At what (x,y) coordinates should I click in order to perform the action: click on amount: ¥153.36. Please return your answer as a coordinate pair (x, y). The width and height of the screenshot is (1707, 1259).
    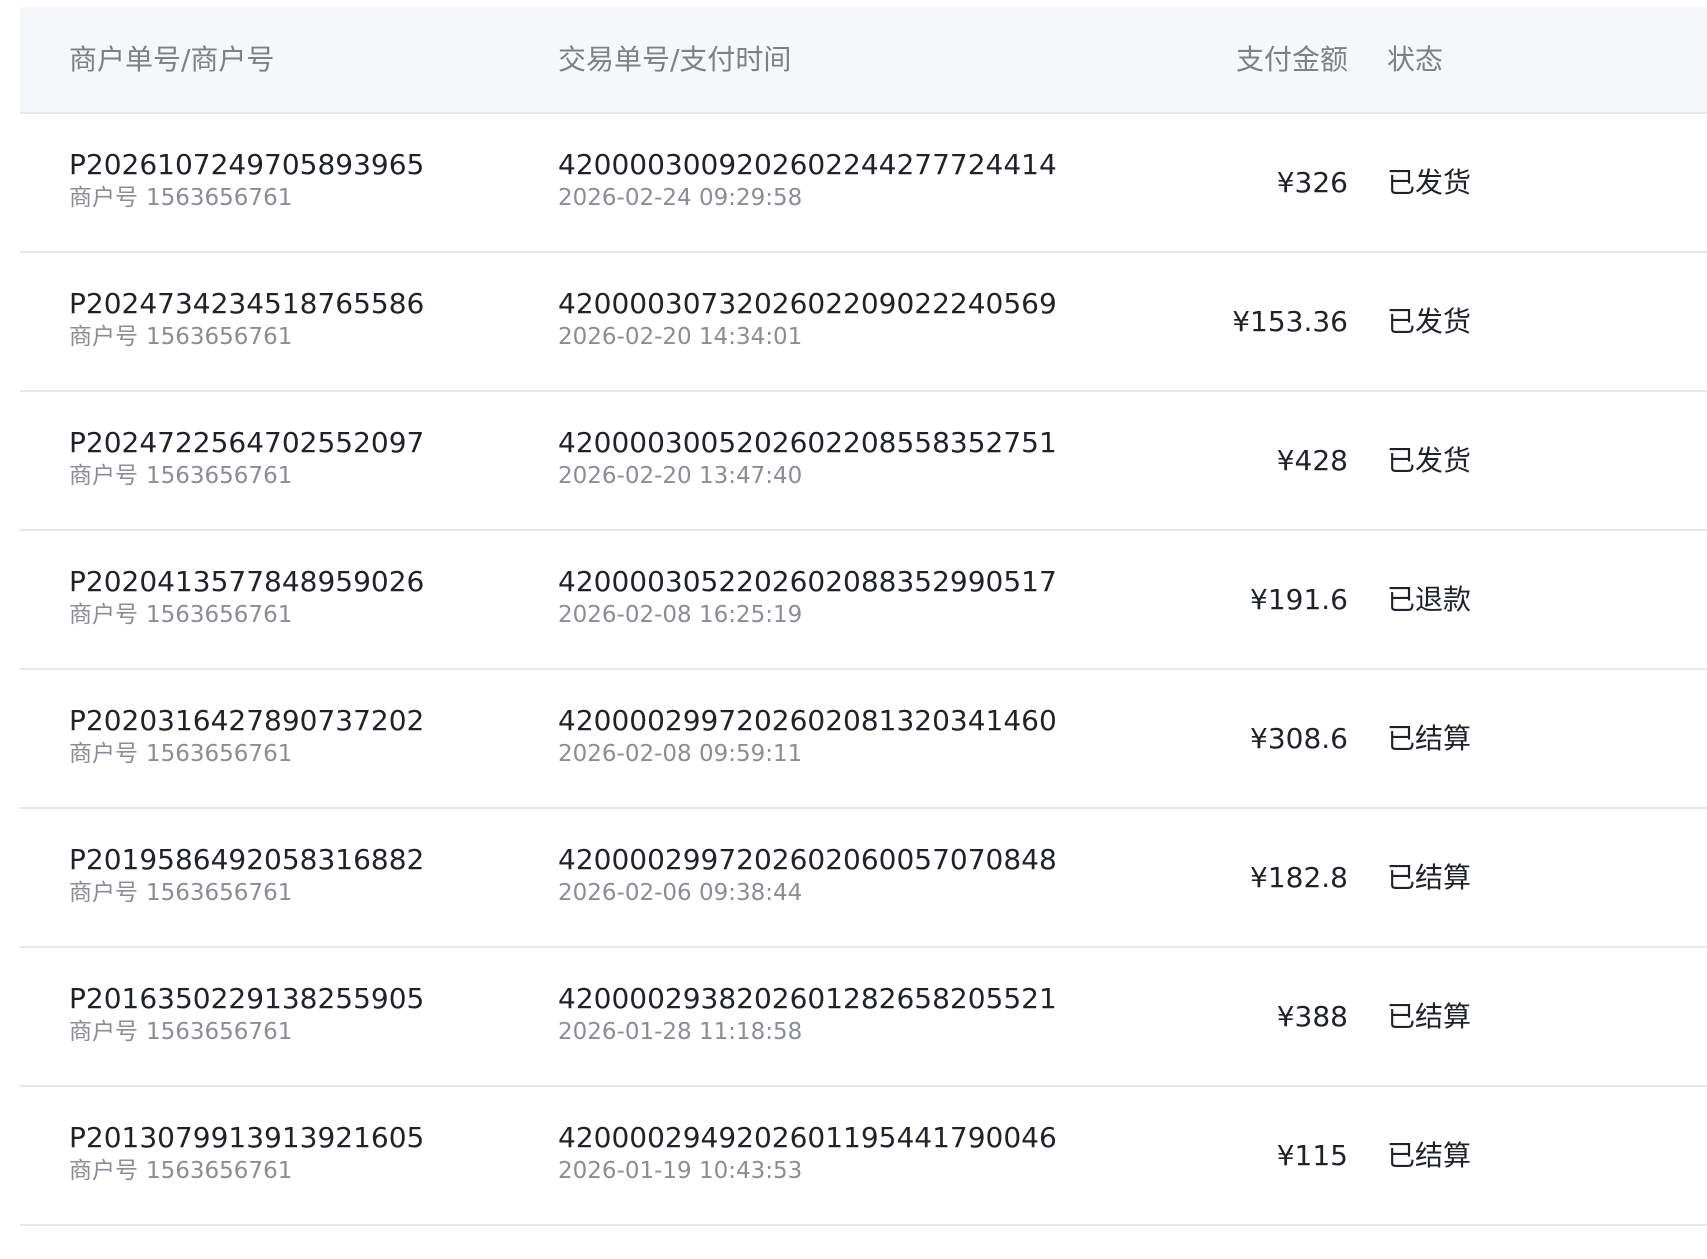
    Looking at the image, I should click on (1290, 321).